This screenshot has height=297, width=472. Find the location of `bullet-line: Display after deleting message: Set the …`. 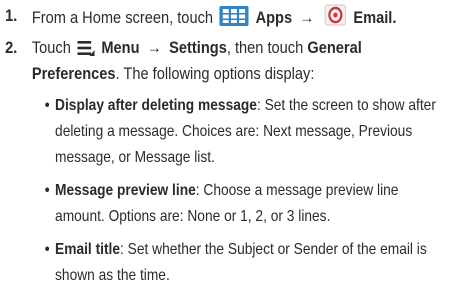

bullet-line: Display after deleting message: Set the … is located at coordinates (245, 106).